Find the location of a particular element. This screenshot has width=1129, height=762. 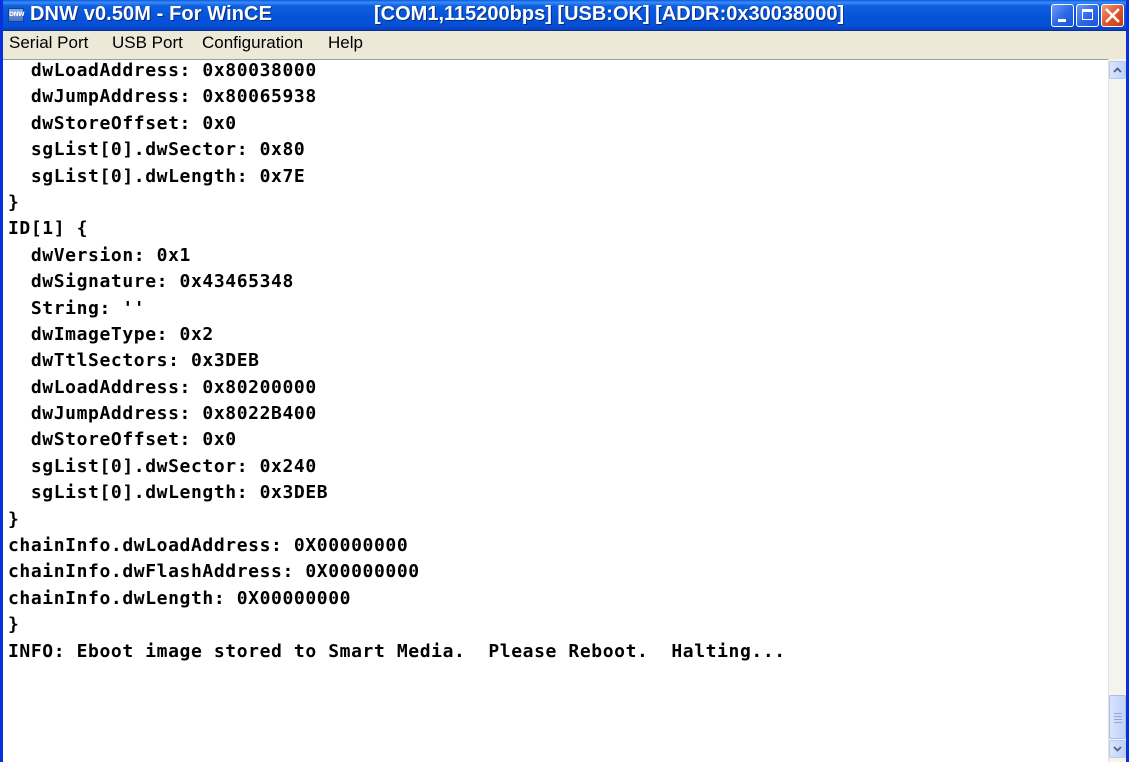

console-line: dwLoadAddress: 0x80038000 is located at coordinates (162, 70).